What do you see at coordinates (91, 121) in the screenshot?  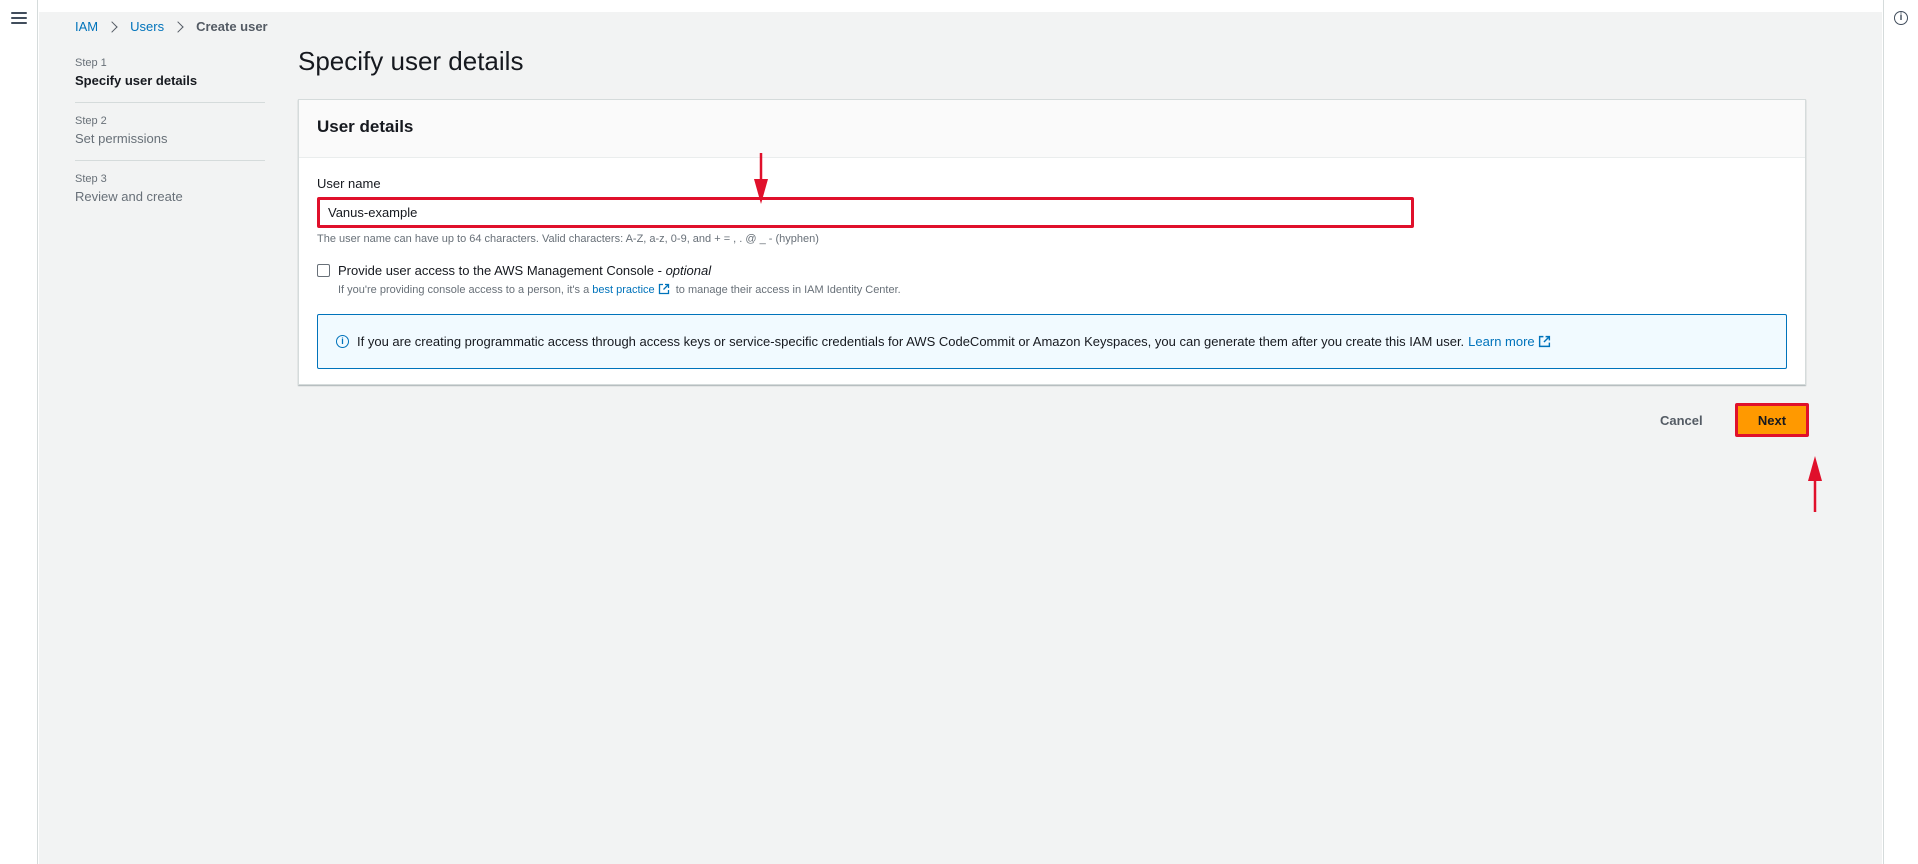 I see `step-number: Step 2` at bounding box center [91, 121].